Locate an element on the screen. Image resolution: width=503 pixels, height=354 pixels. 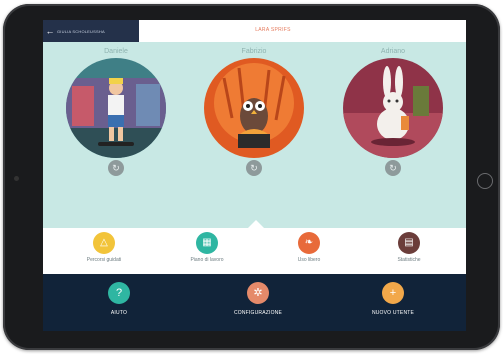
configuration-label: CONFIGURAZIONE is located at coordinates (258, 313).